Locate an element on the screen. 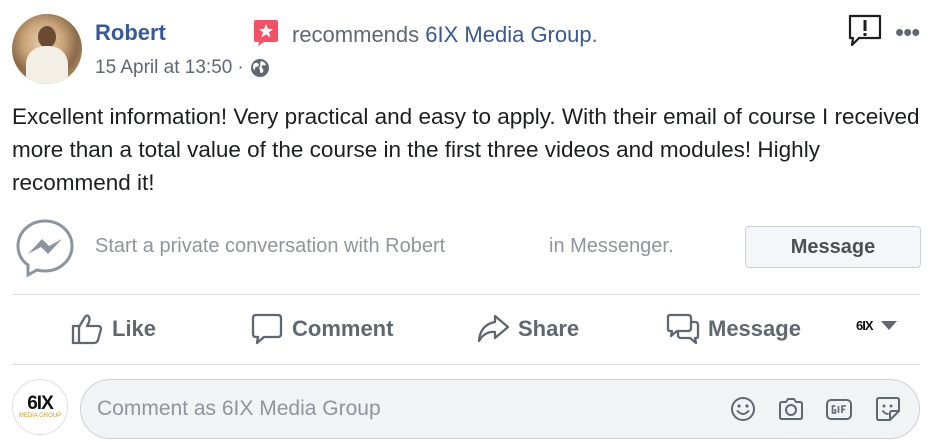  message-button: Message is located at coordinates (833, 247).